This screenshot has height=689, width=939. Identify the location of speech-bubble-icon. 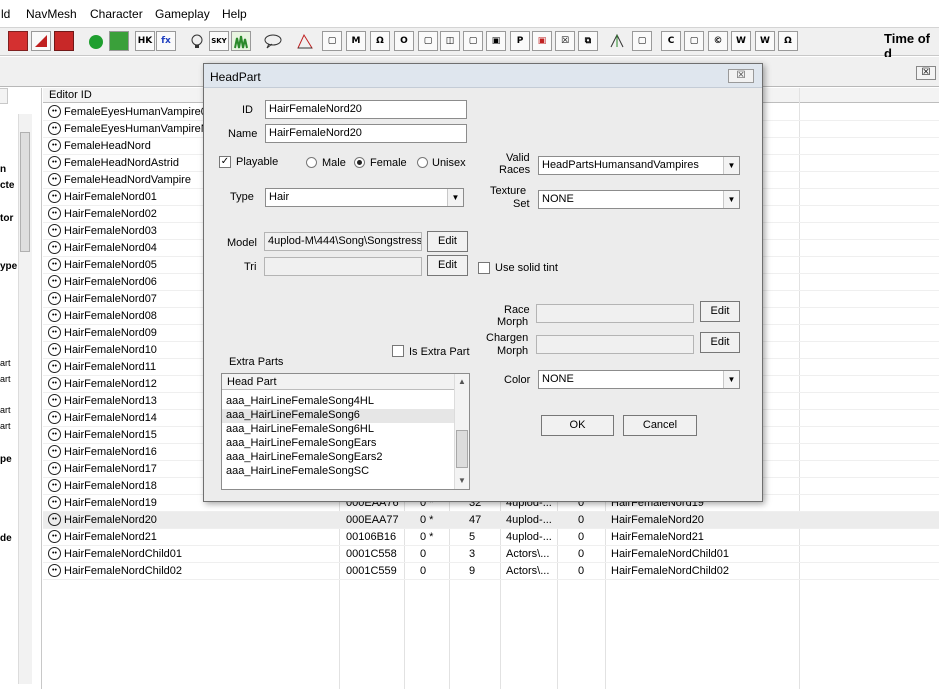
(272, 41).